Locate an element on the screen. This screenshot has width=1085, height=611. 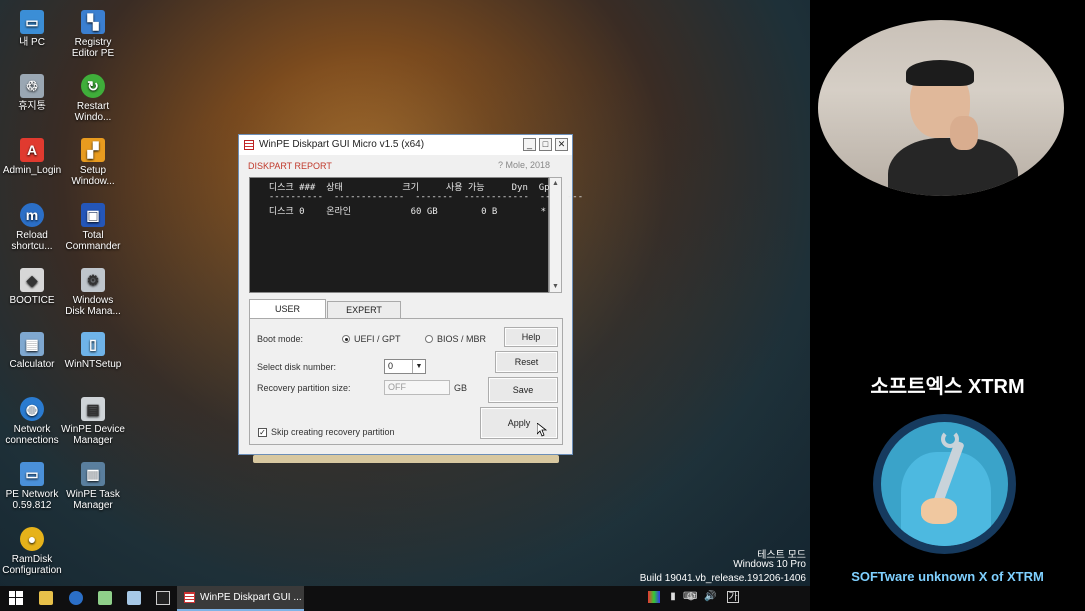
desktop-icon-calculator: ▦ Calculator is located at coordinates (32, 351).